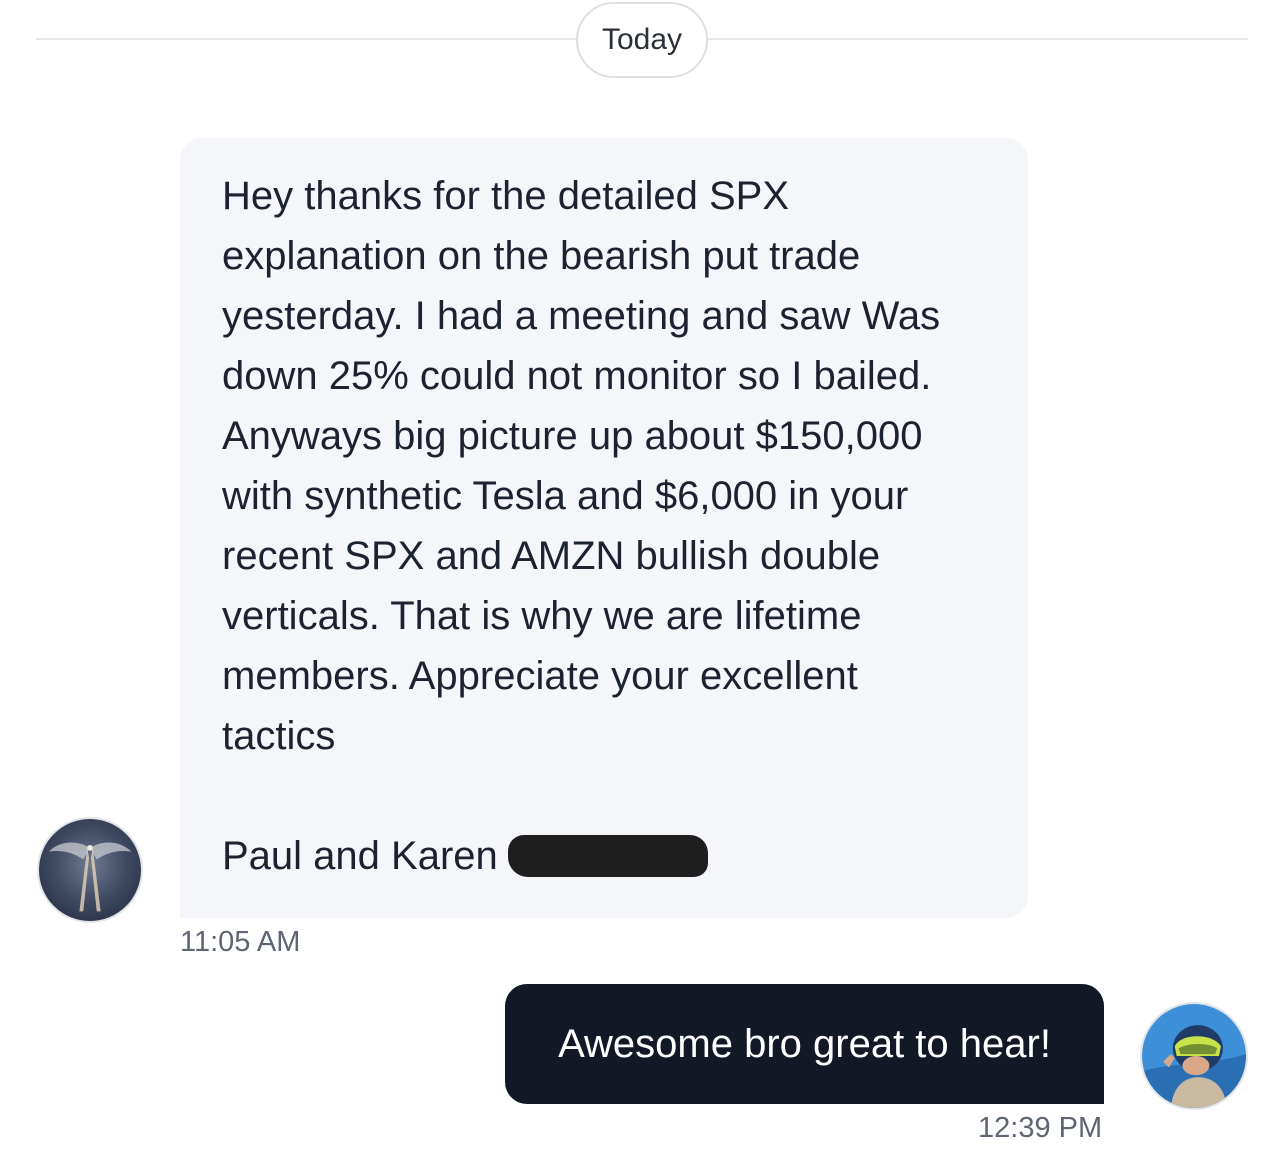  I want to click on date-divider-label: Today, so click(642, 40).